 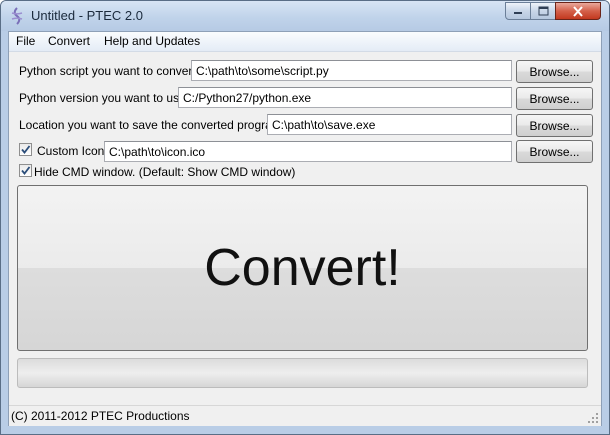 I want to click on maximize-icon, so click(x=543, y=11).